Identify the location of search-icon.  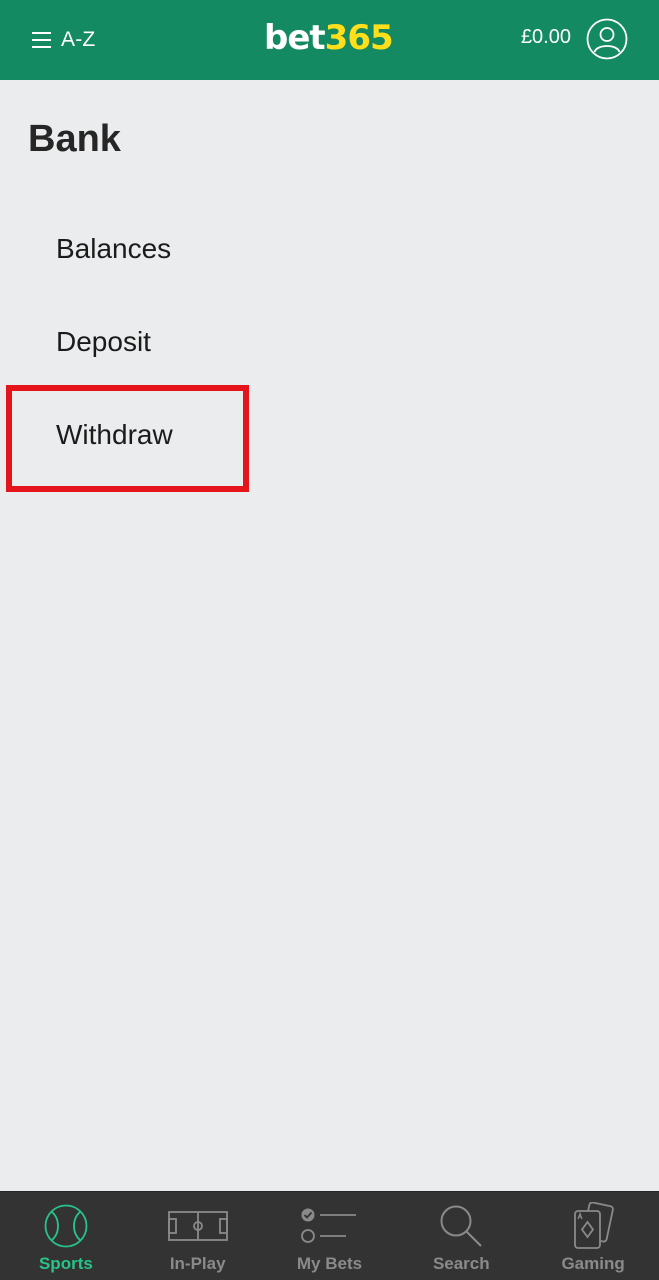
(461, 1226).